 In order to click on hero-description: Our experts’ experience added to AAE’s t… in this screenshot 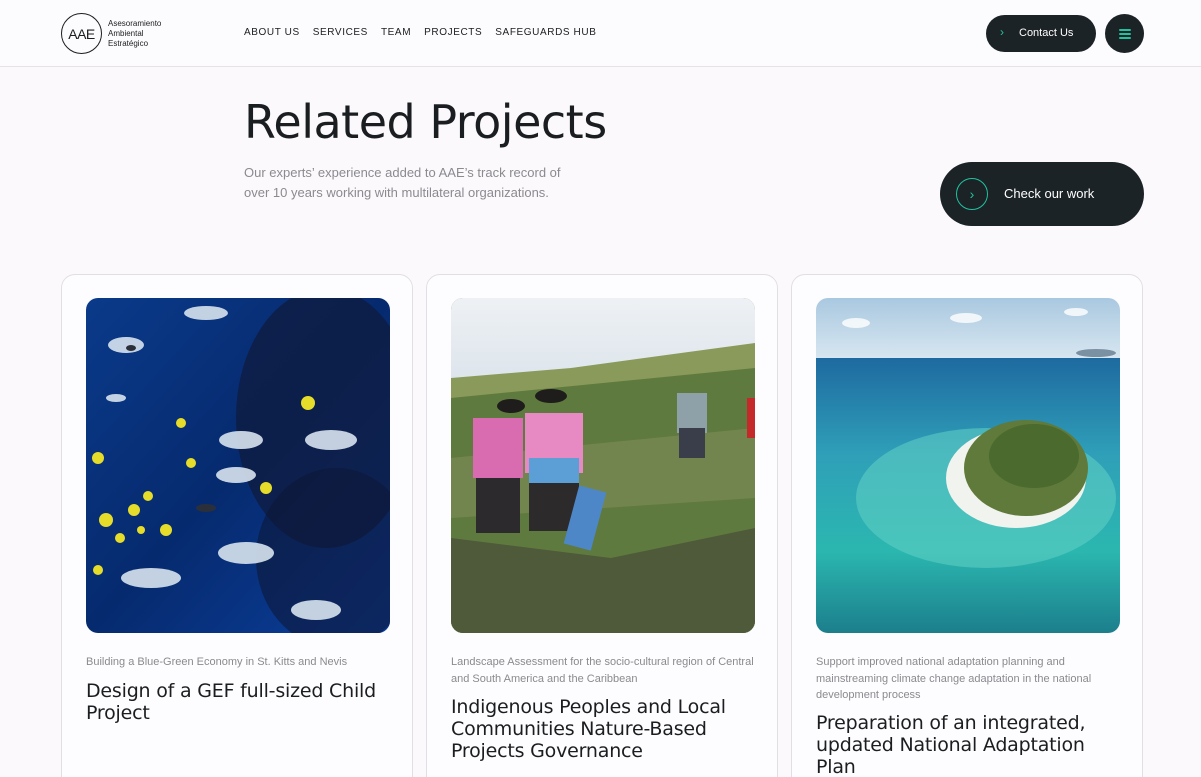, I will do `click(402, 182)`.